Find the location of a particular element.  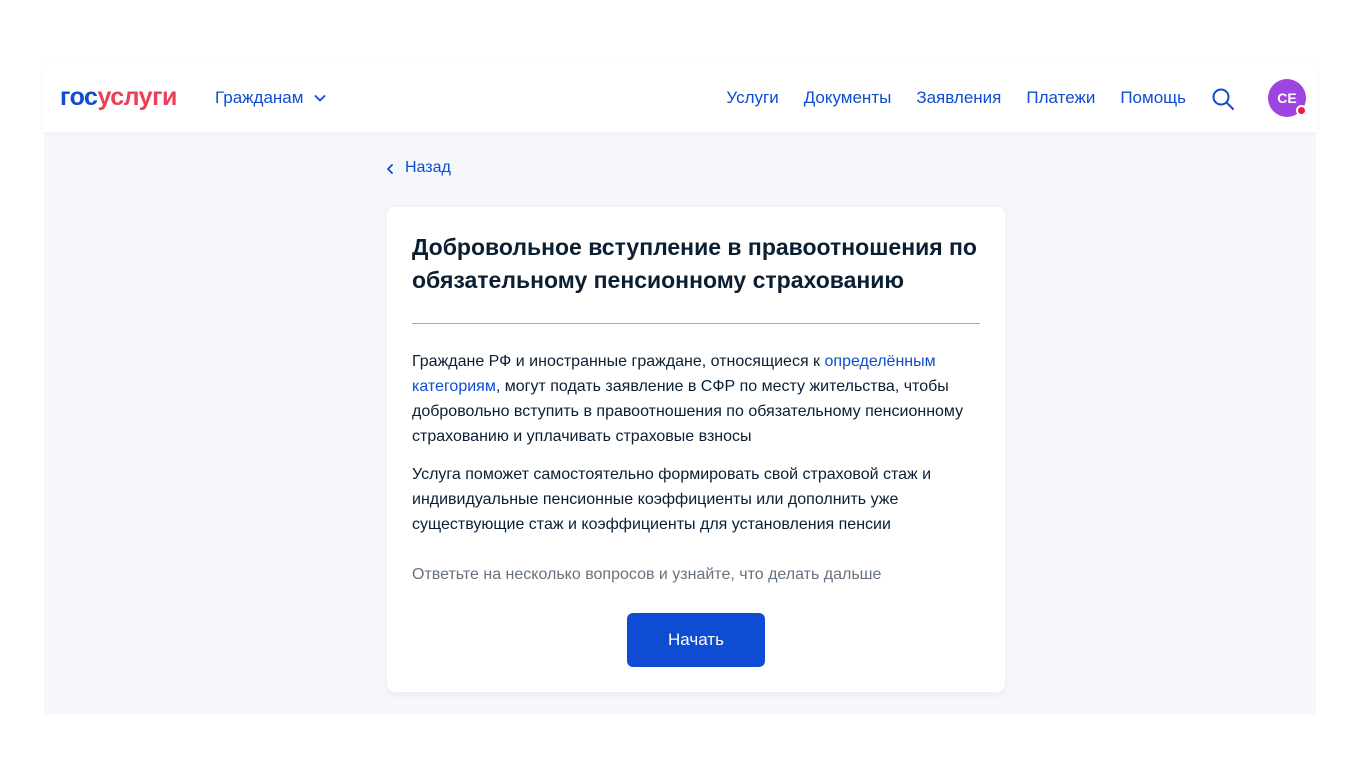

avatar-initials: CE is located at coordinates (1287, 98).